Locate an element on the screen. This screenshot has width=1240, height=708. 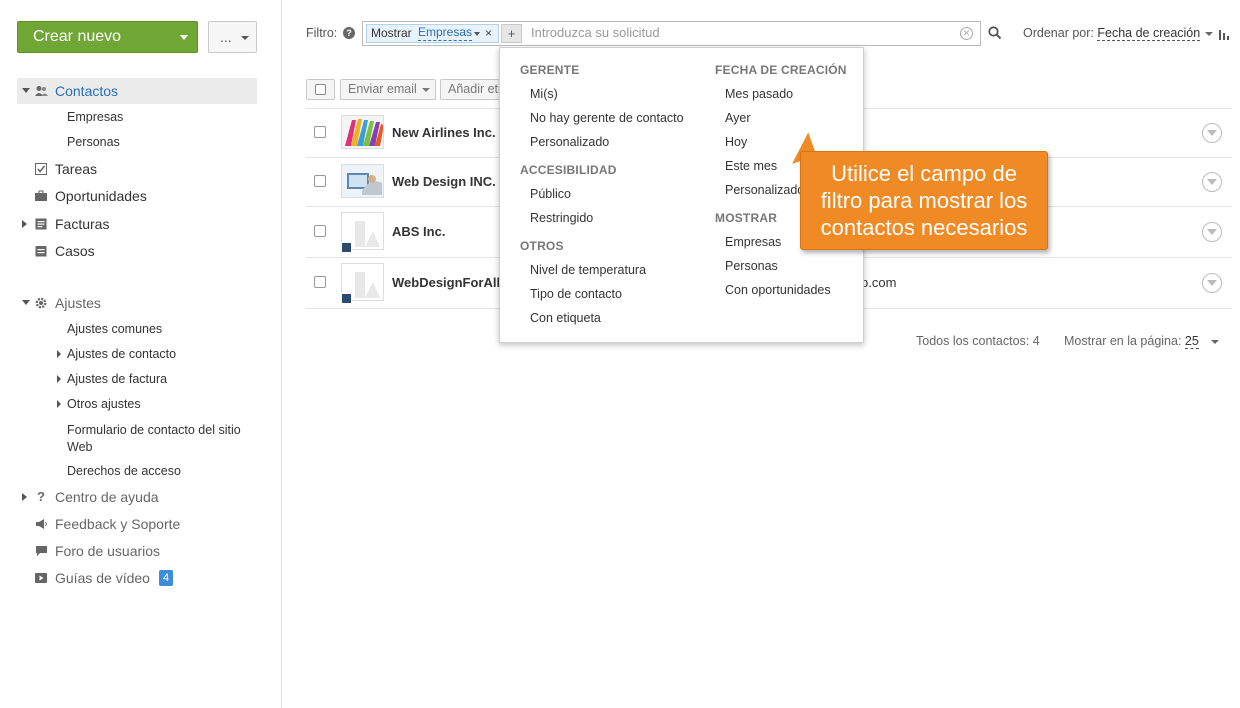
chat-bubble-icon is located at coordinates (41, 551).